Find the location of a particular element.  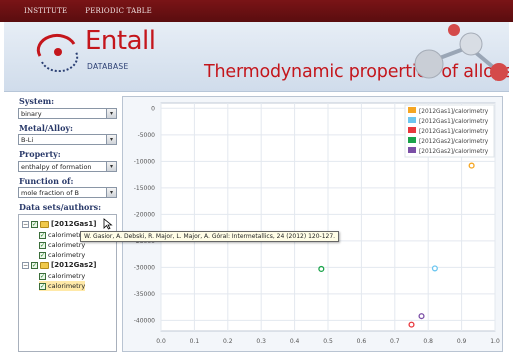

y-tick-label: -10000 is located at coordinates (144, 161).